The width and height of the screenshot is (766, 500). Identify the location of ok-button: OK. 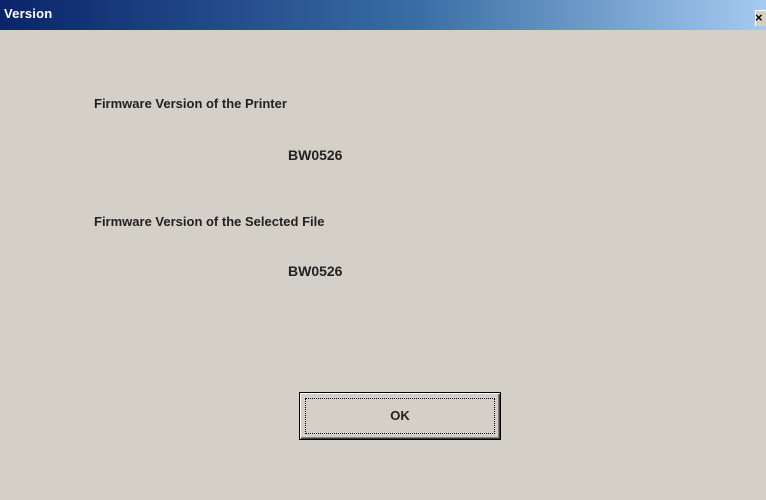
(400, 416).